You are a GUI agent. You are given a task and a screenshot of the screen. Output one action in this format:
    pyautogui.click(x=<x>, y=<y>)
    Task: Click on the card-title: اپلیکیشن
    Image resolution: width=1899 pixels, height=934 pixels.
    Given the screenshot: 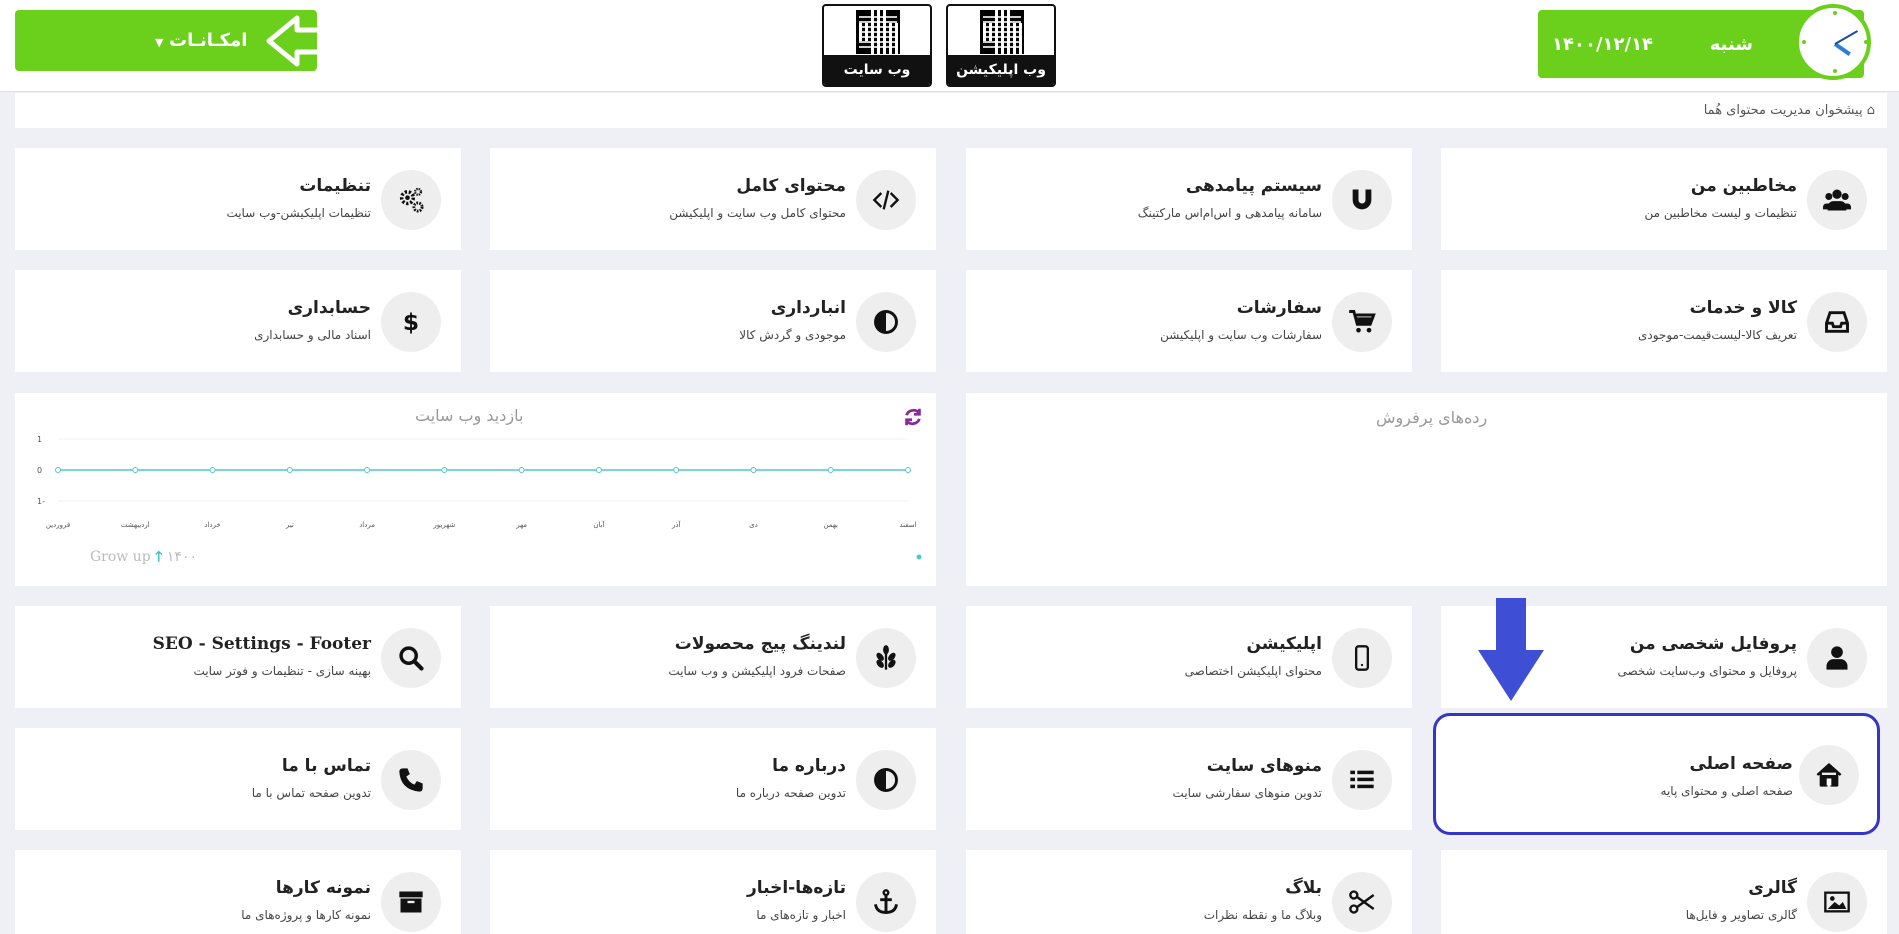 What is the action you would take?
    pyautogui.click(x=1284, y=644)
    